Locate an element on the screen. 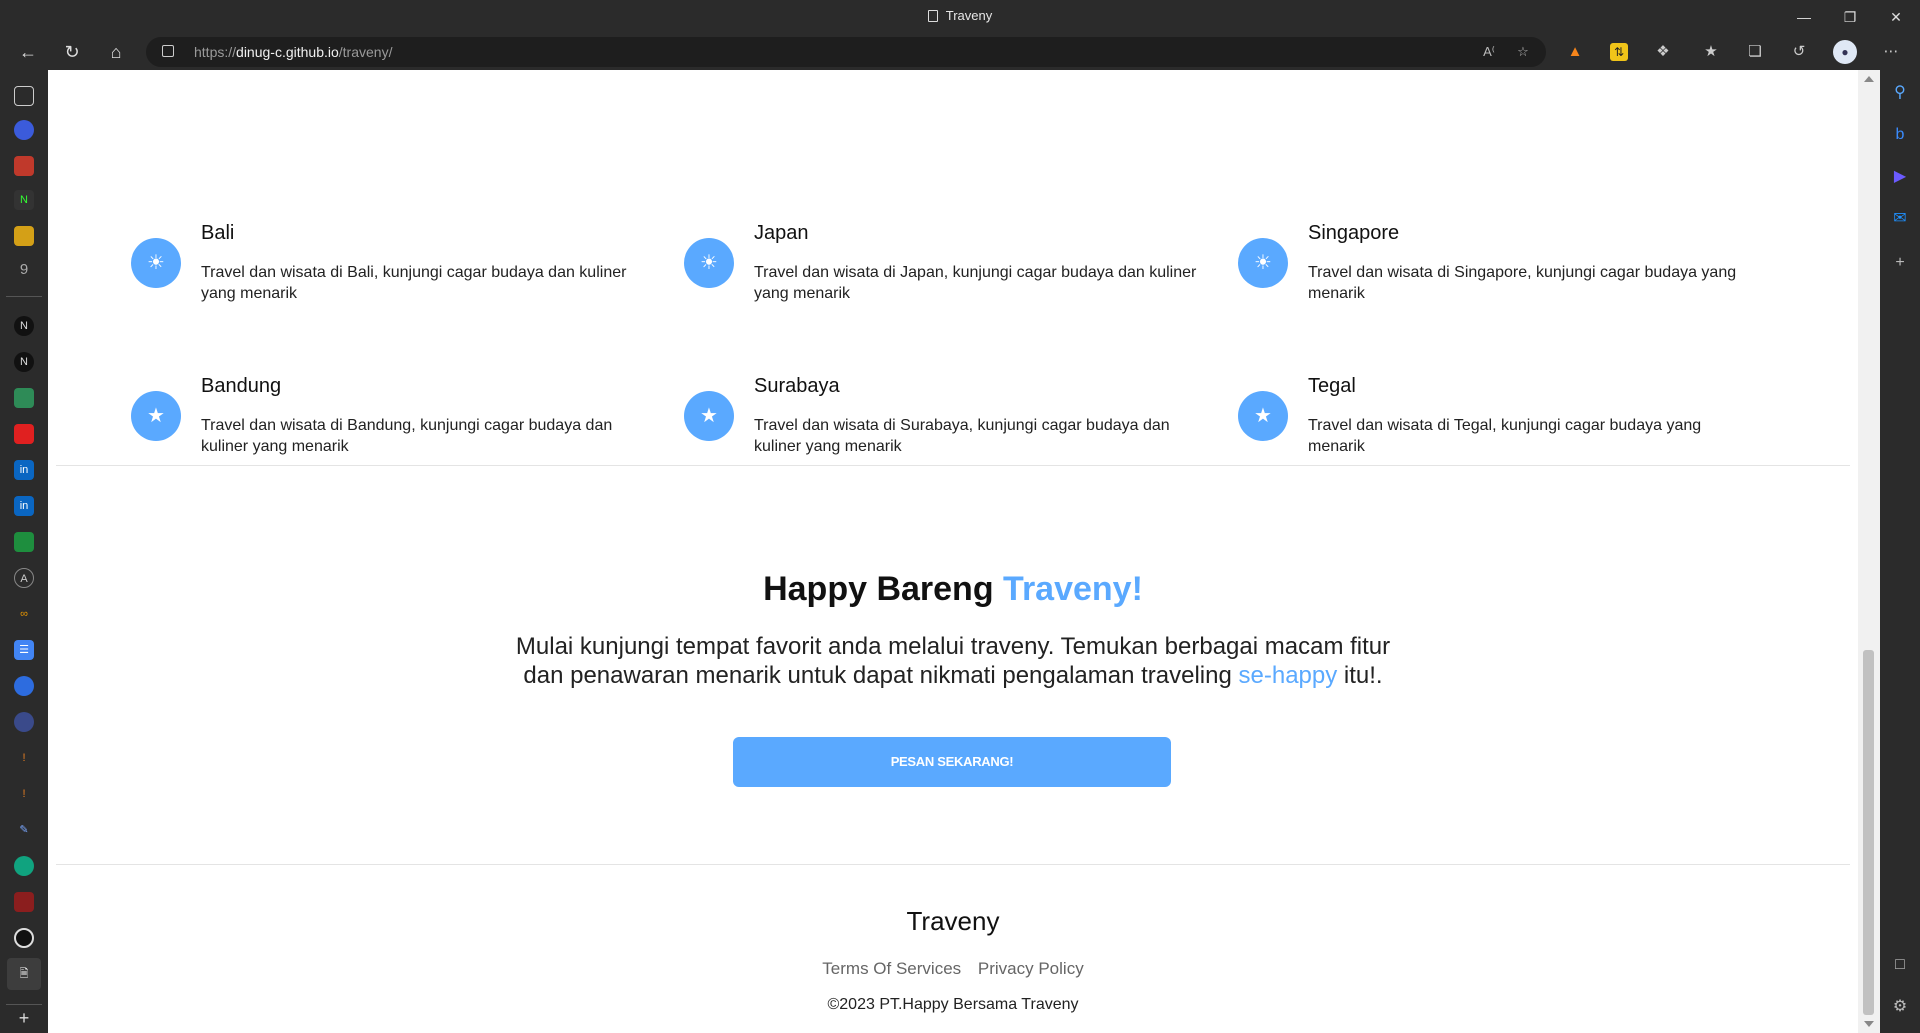 This screenshot has height=1033, width=1920. tab-favicon-3: N is located at coordinates (24, 200).